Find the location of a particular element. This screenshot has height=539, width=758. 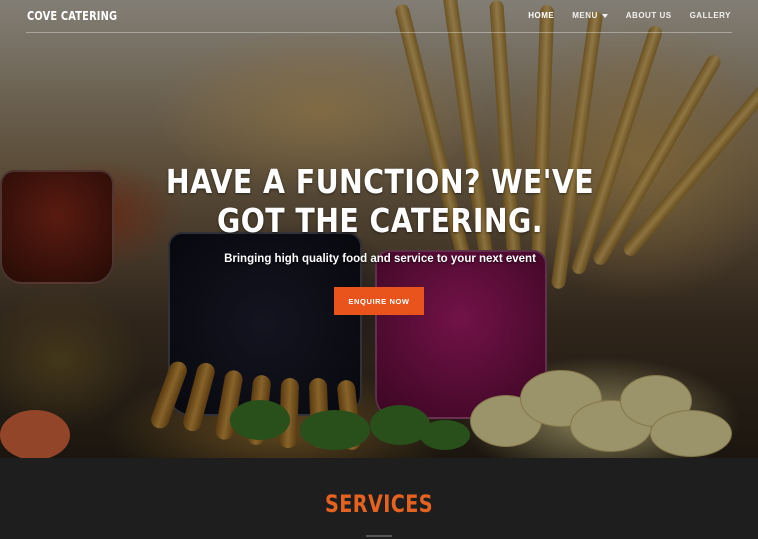

nav-link-about-us-label: ABOUT US is located at coordinates (648, 15).